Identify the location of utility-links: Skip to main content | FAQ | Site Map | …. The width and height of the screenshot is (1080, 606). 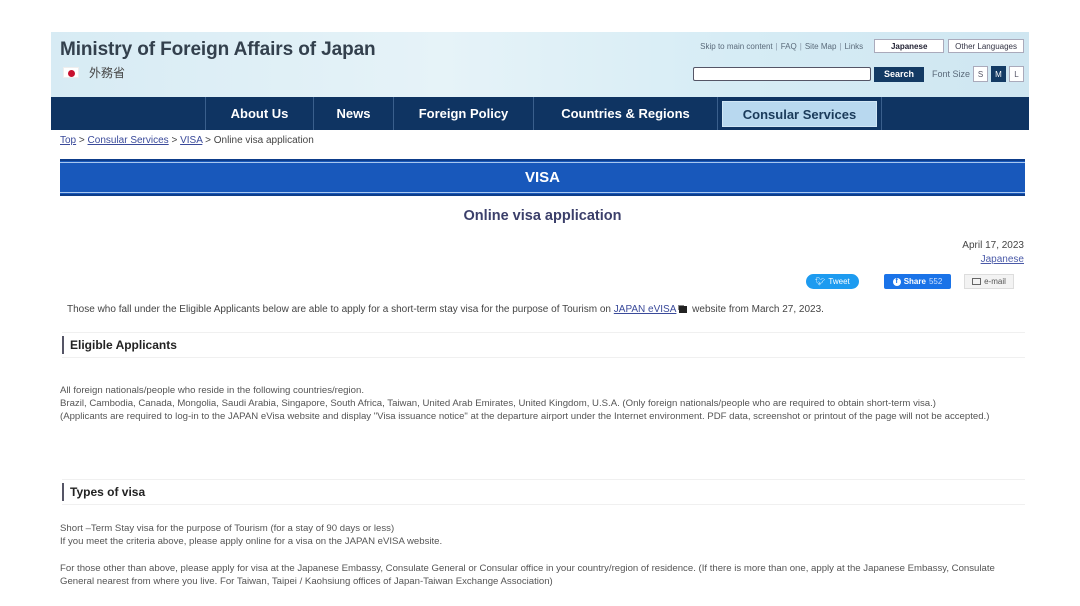
(860, 46).